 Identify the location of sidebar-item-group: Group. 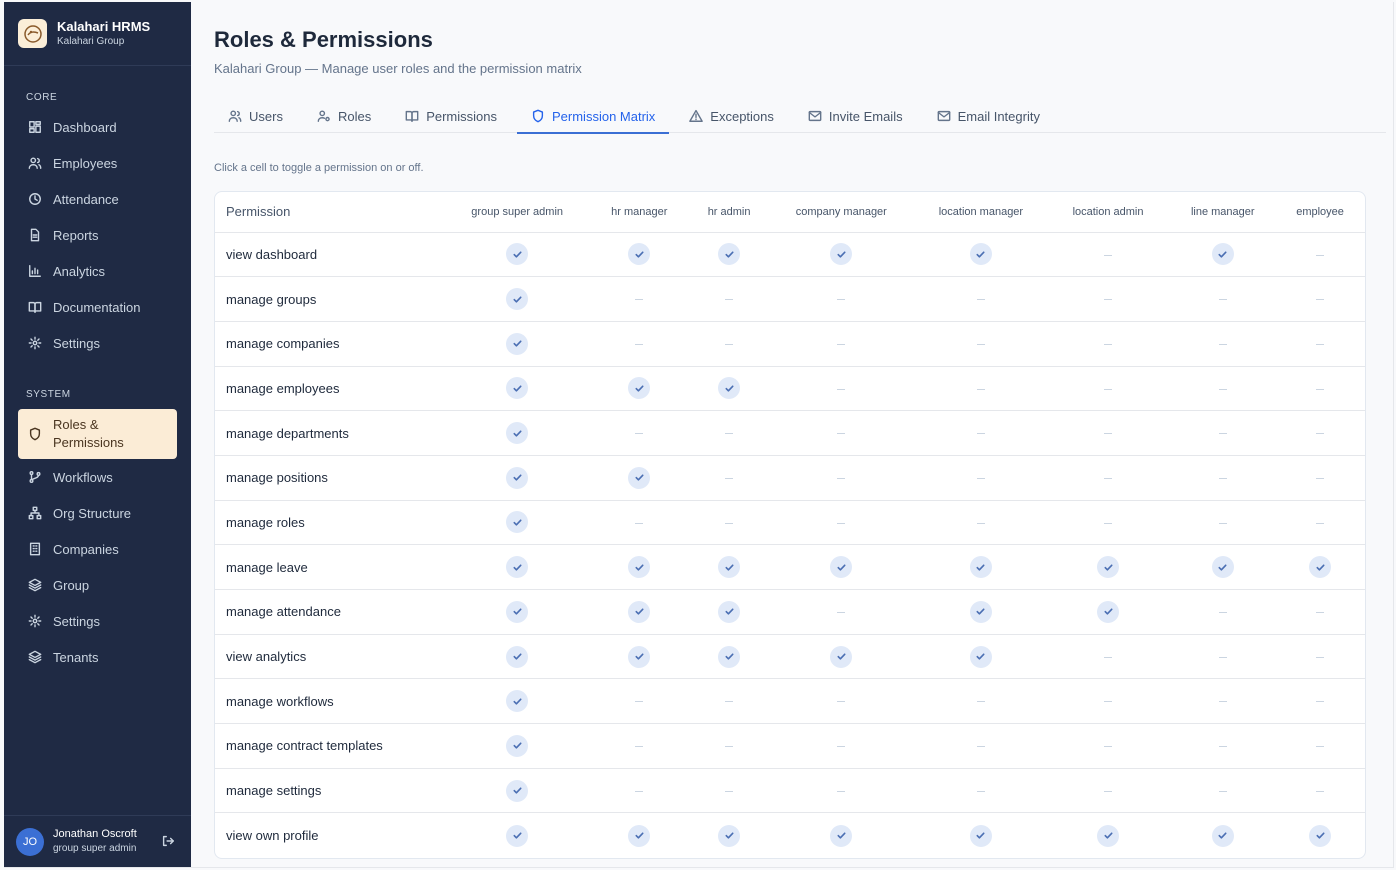
(97, 585).